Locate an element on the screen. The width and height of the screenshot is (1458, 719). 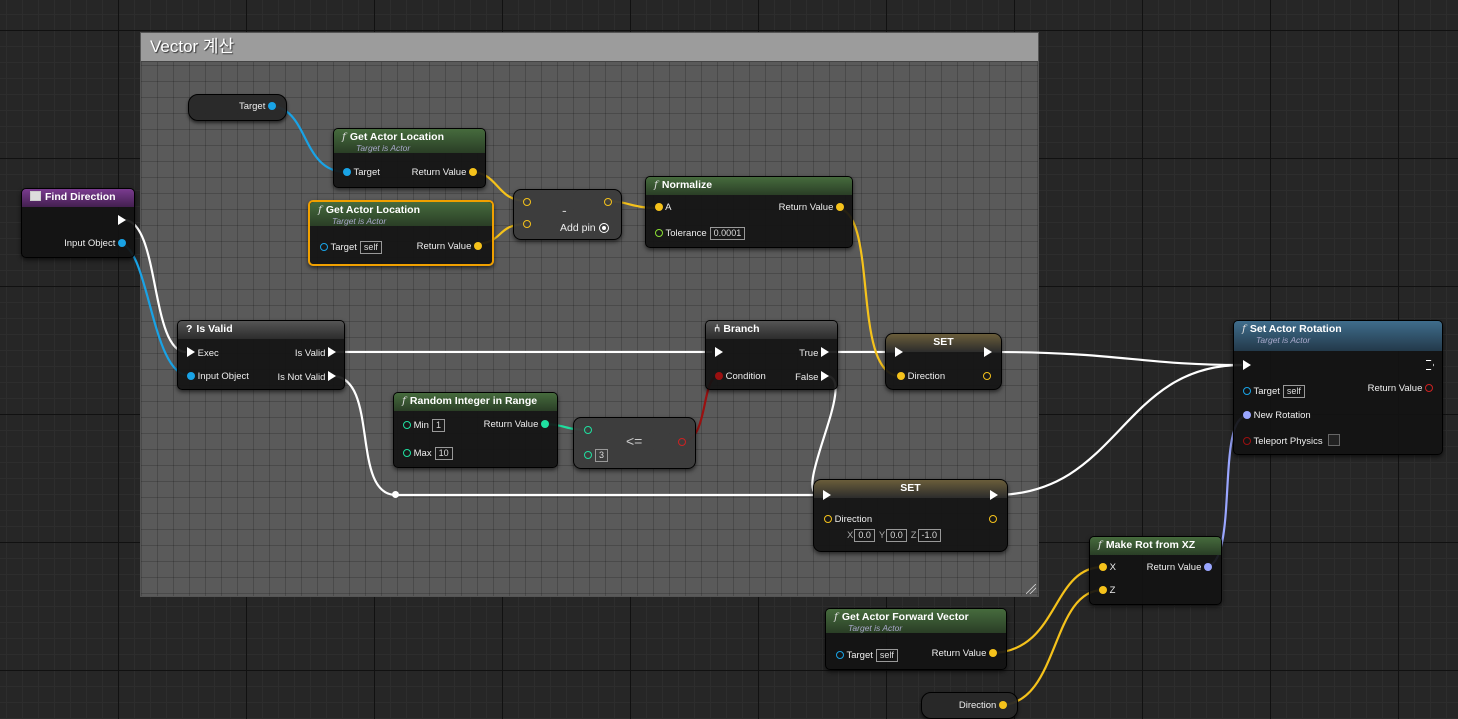
find-direction-node: Find Direction Input Object is located at coordinates (78, 223).